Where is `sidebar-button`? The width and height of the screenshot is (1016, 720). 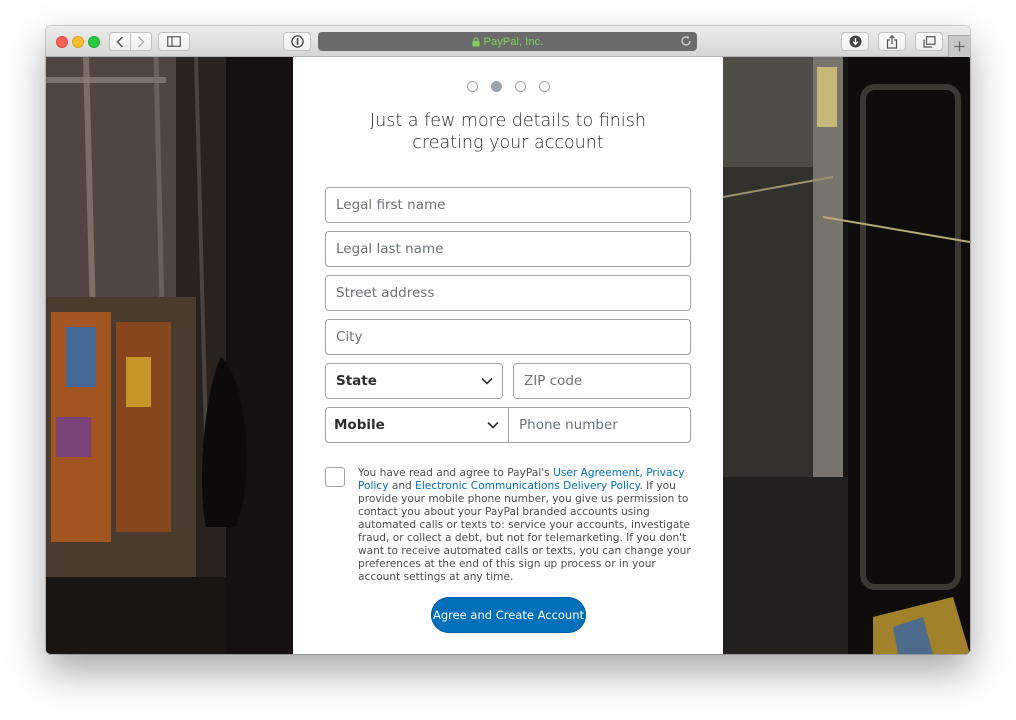 sidebar-button is located at coordinates (174, 41).